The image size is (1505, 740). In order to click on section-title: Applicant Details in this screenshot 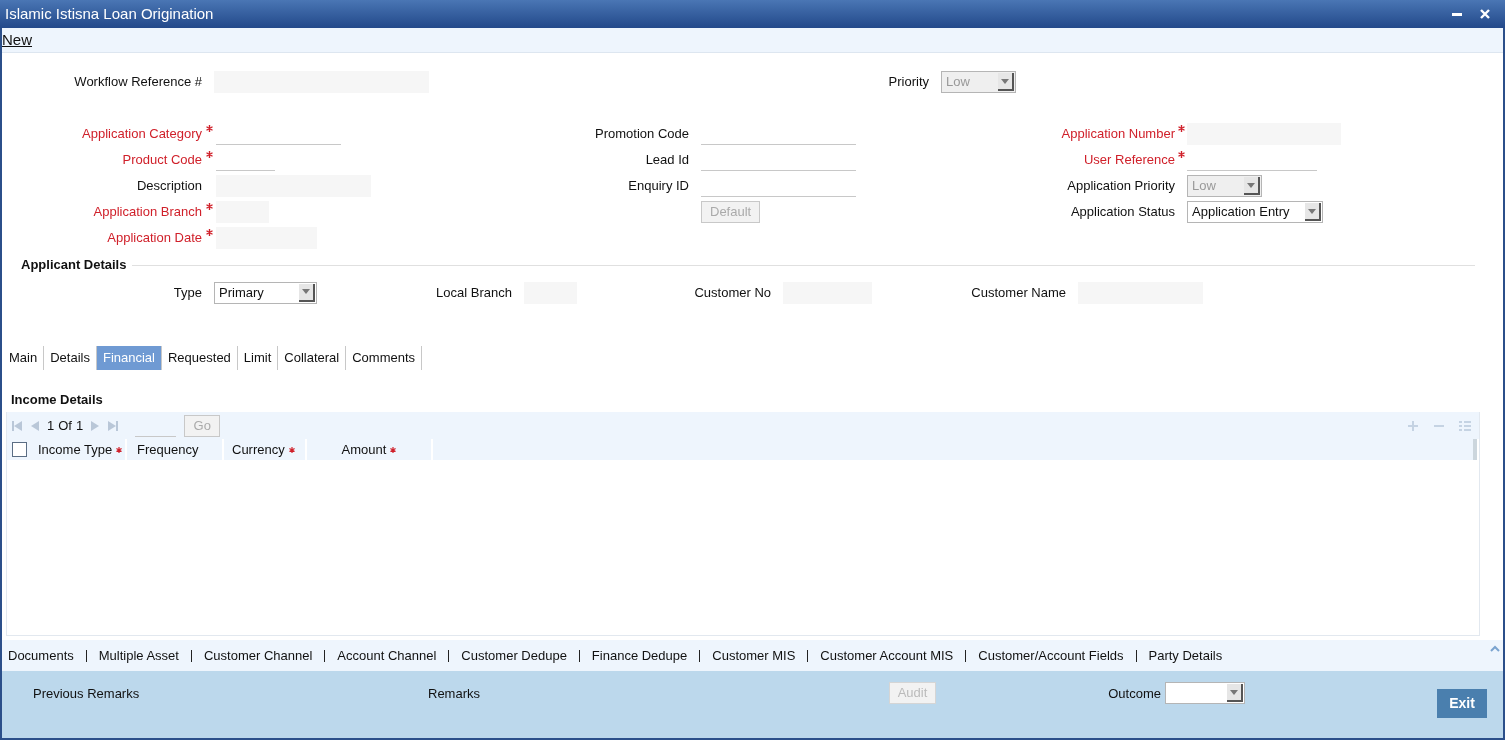, I will do `click(74, 265)`.